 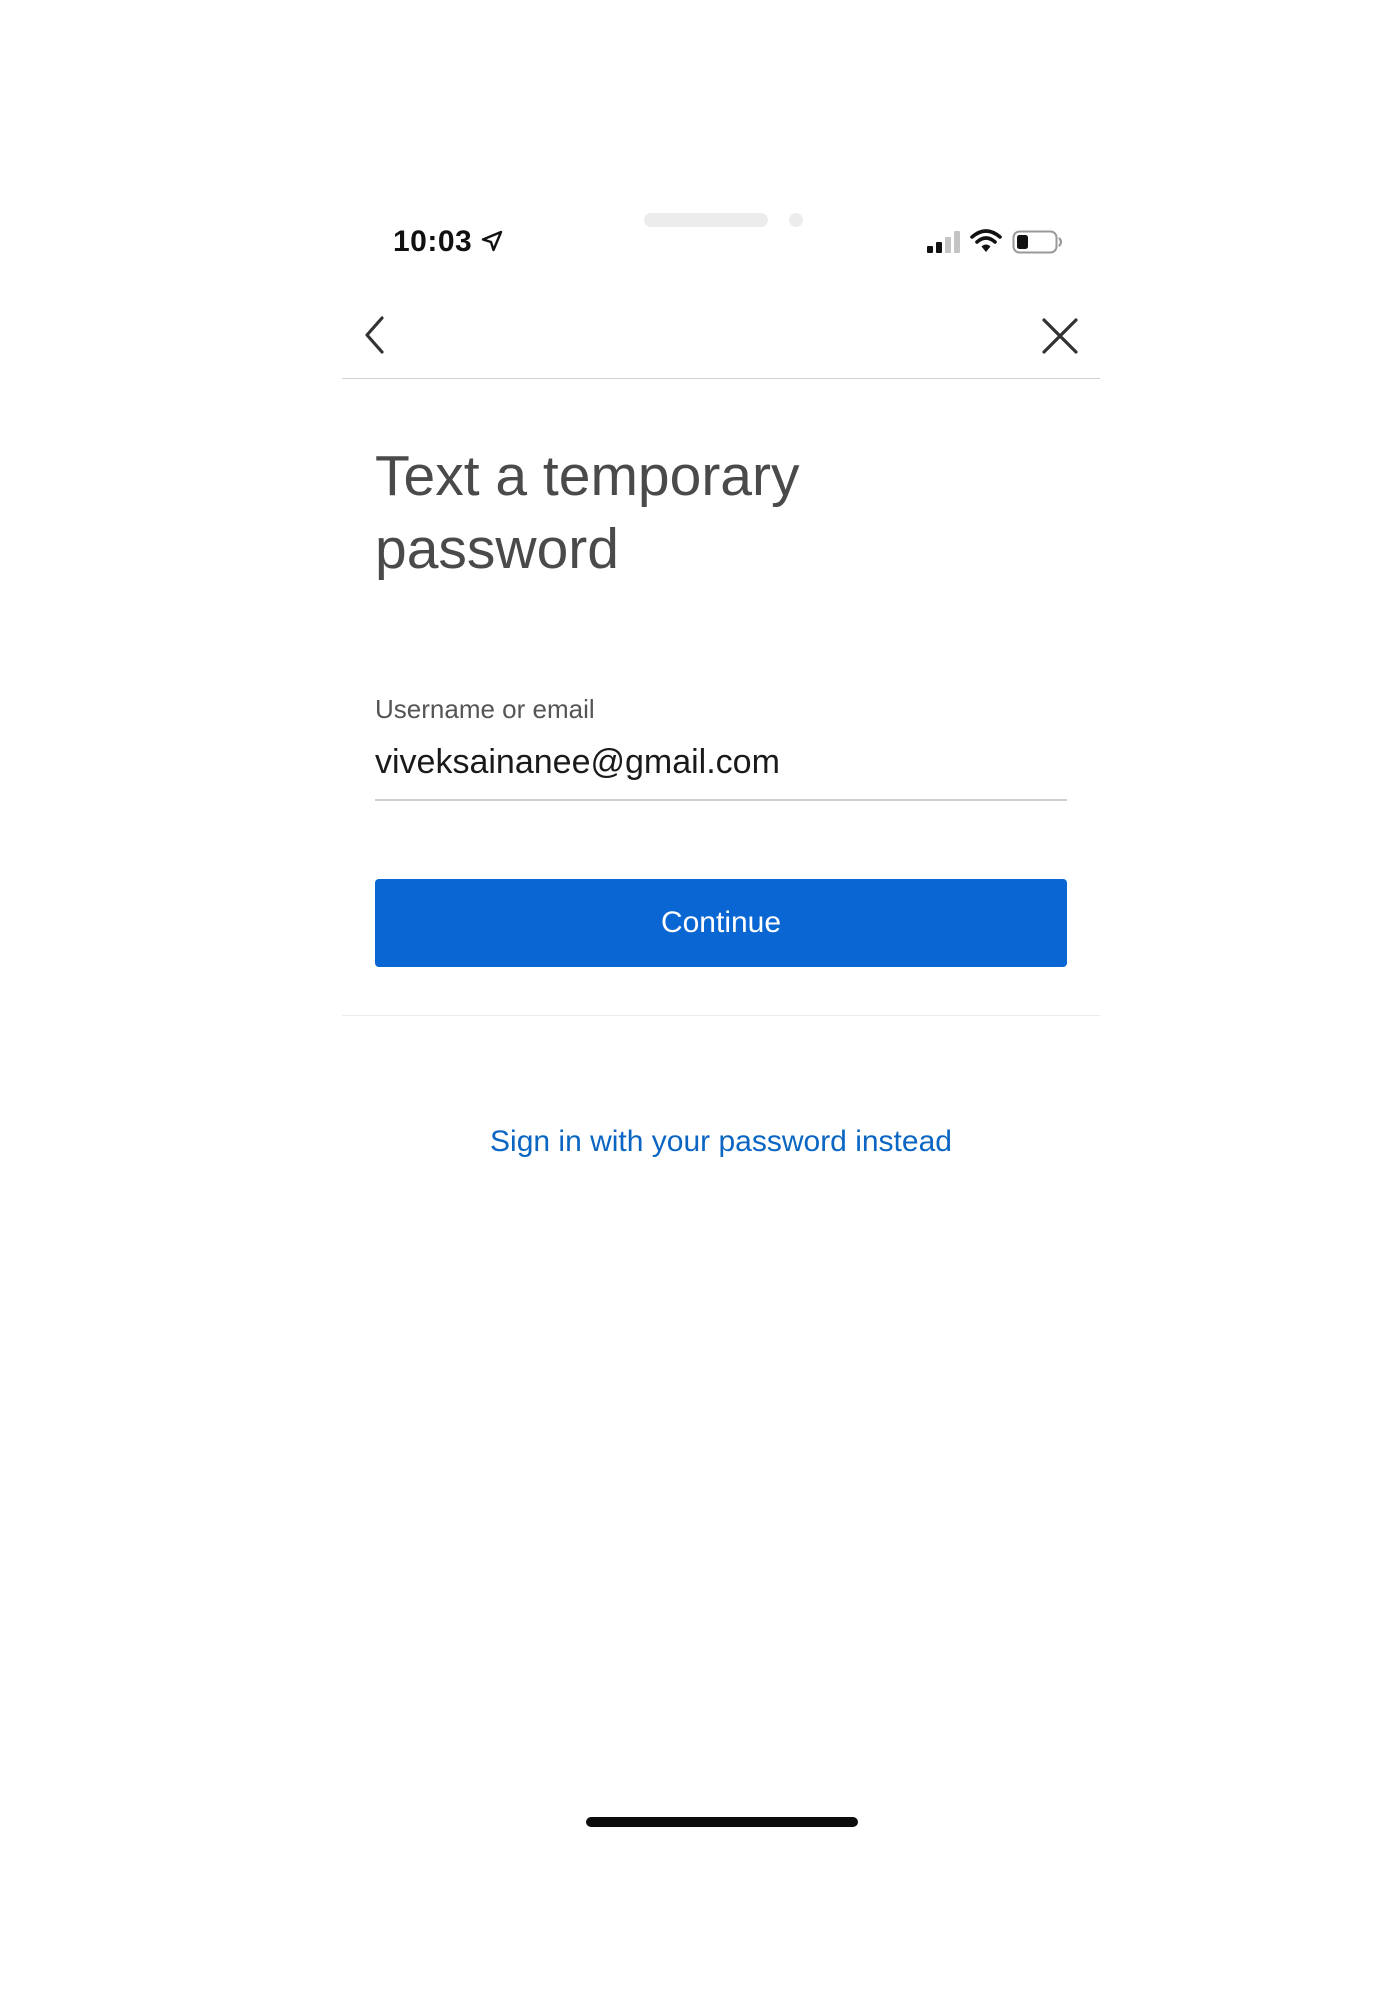 What do you see at coordinates (721, 923) in the screenshot?
I see `continue-button: Continue` at bounding box center [721, 923].